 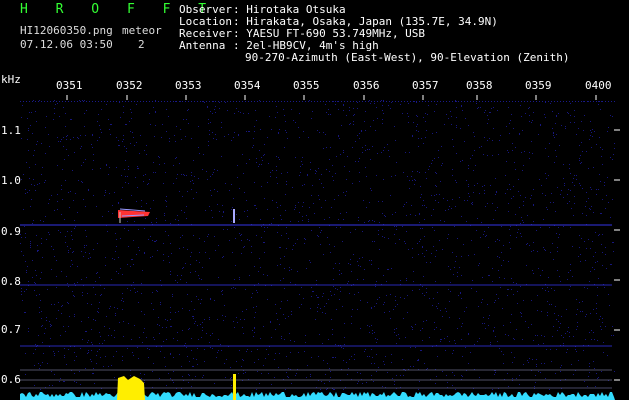 What do you see at coordinates (317, 101) in the screenshot?
I see `top-dotted-row` at bounding box center [317, 101].